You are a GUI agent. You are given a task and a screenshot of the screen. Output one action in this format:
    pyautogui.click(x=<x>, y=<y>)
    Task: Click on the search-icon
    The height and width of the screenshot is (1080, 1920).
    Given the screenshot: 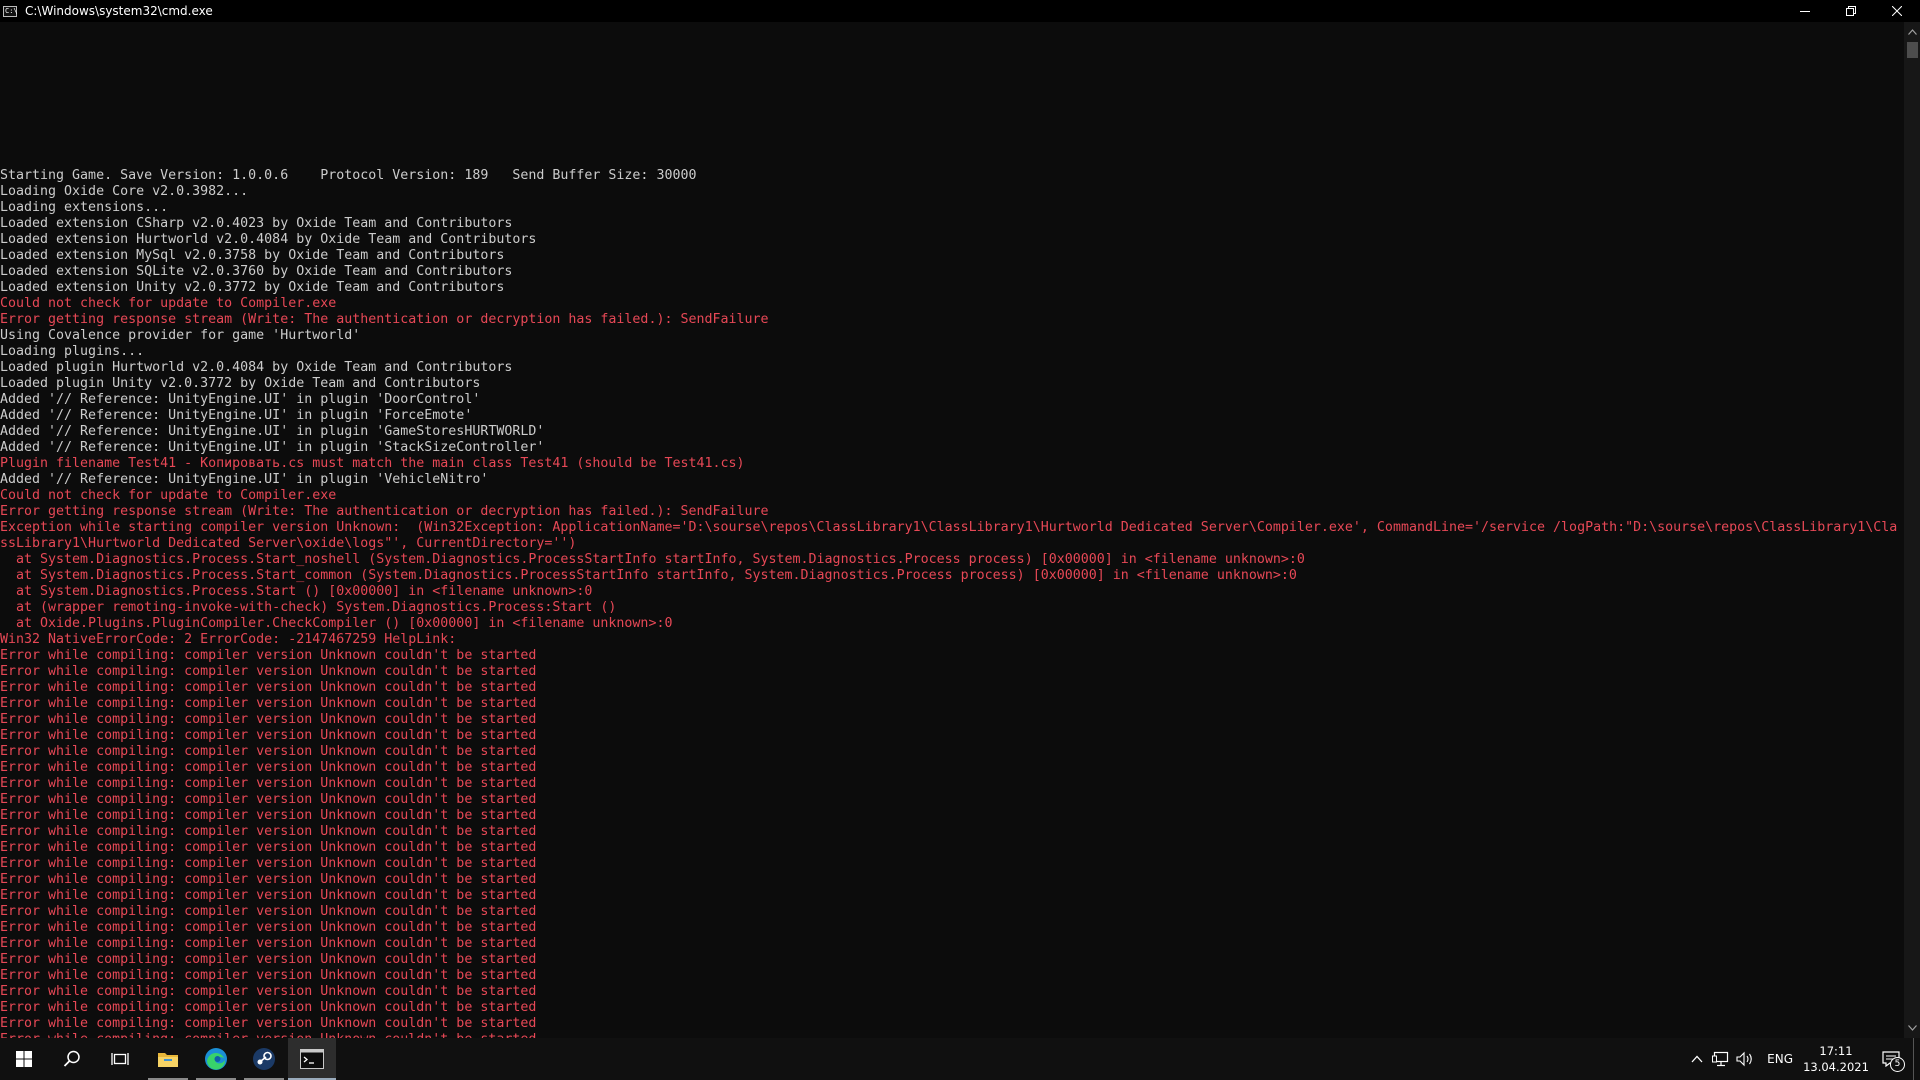 What is the action you would take?
    pyautogui.click(x=71, y=1058)
    